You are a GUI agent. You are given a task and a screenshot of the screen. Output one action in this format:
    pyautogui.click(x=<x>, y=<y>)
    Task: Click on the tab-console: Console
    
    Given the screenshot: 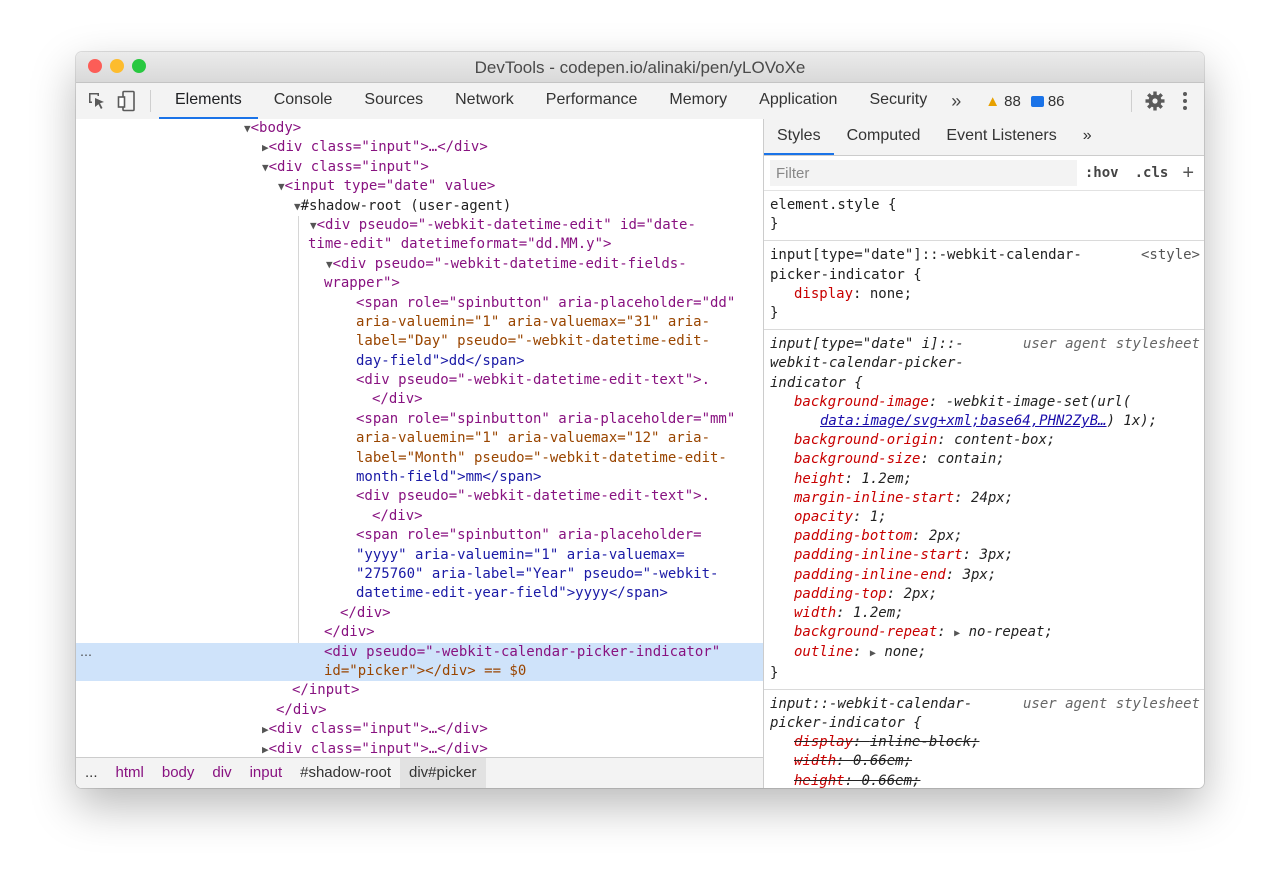 What is the action you would take?
    pyautogui.click(x=303, y=101)
    